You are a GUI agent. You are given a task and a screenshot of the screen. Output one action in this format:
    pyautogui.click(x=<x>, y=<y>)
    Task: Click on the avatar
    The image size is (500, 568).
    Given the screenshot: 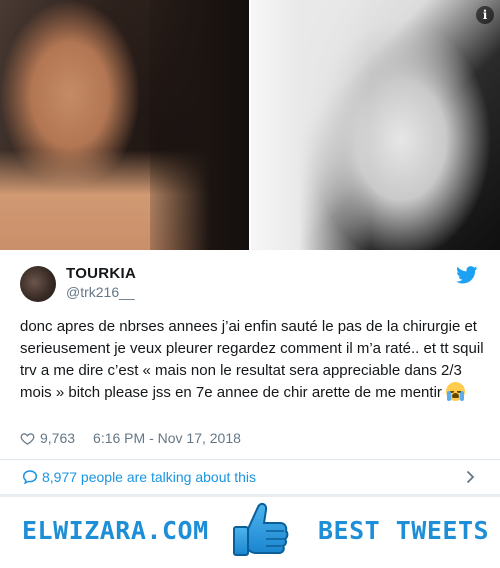 What is the action you would take?
    pyautogui.click(x=38, y=284)
    